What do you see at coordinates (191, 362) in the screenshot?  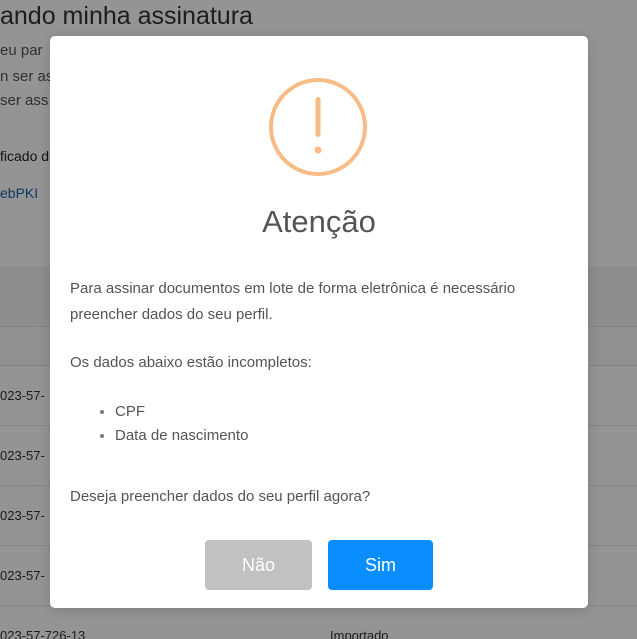 I see `incomplete-label: Os dados abaixo estão incompletos:` at bounding box center [191, 362].